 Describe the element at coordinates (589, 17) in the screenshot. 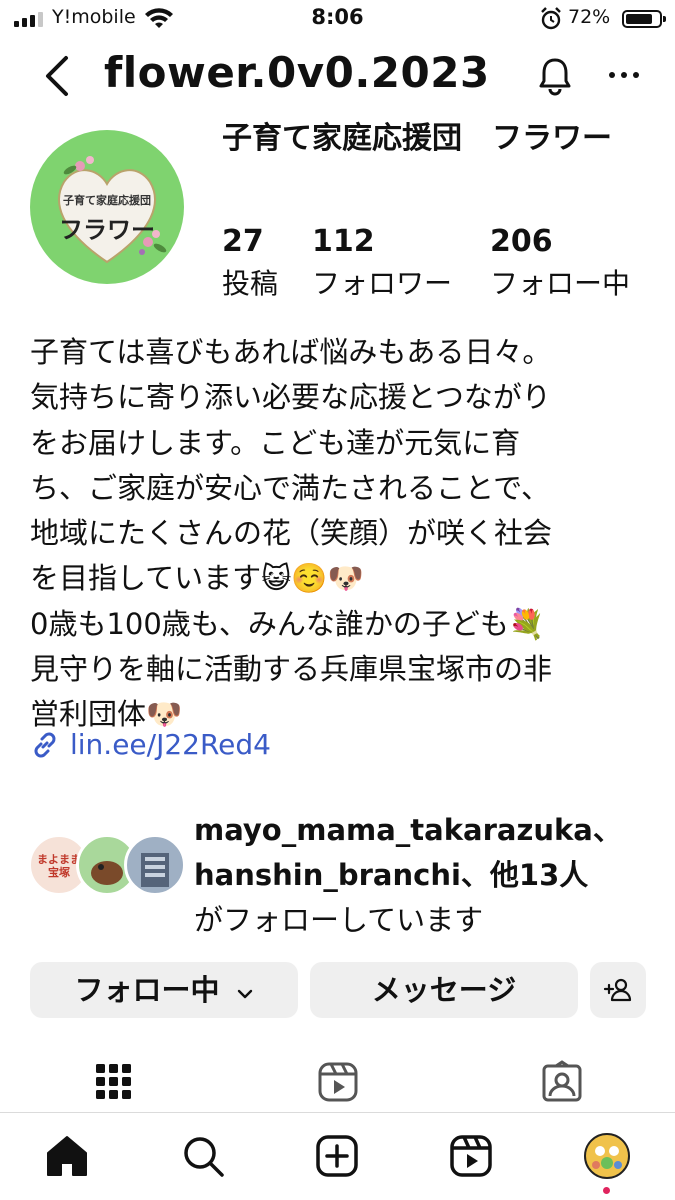

I see `battery-percent: 72%` at that location.